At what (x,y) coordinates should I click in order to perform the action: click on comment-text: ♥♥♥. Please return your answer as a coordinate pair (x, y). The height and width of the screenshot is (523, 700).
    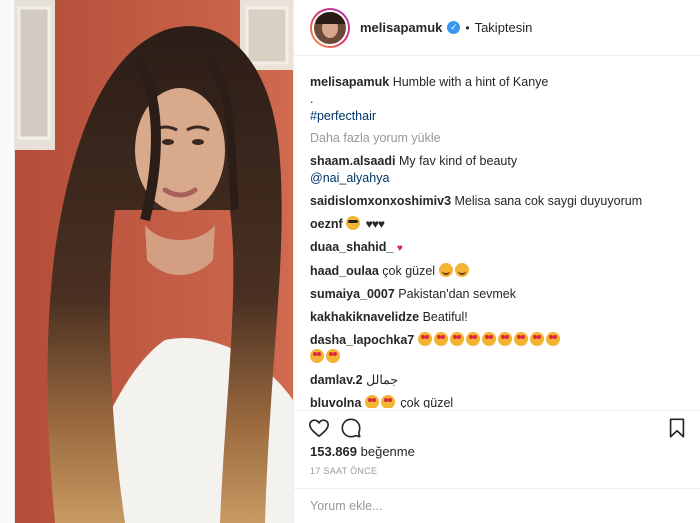
    Looking at the image, I should click on (375, 224).